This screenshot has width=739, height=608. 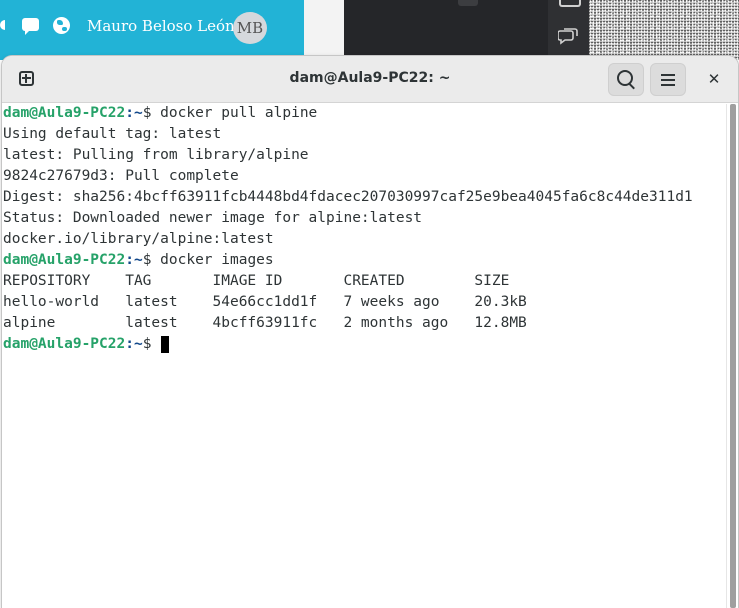 What do you see at coordinates (155, 344) in the screenshot?
I see `command-text` at bounding box center [155, 344].